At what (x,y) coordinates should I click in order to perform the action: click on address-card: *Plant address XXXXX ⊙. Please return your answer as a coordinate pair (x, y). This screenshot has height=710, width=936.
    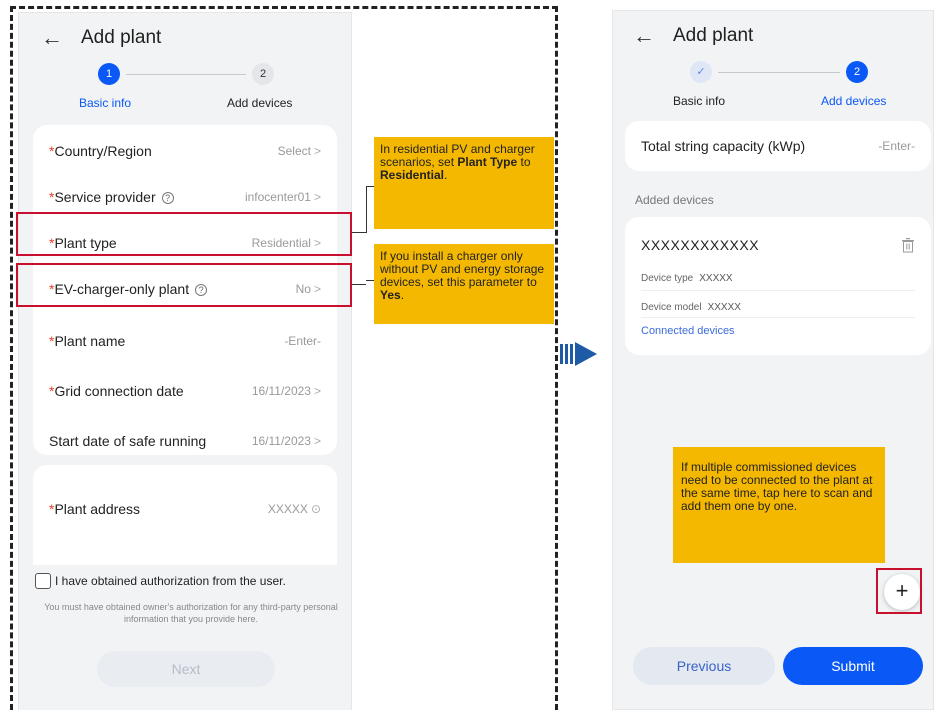
    Looking at the image, I should click on (185, 515).